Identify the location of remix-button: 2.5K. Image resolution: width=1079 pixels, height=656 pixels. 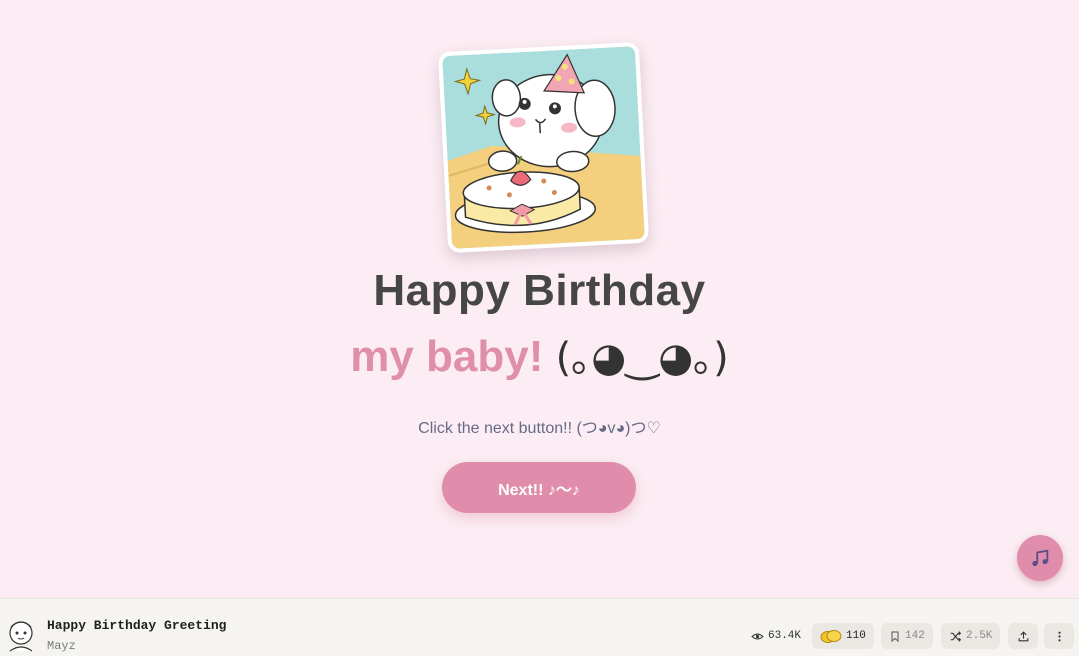
(971, 636).